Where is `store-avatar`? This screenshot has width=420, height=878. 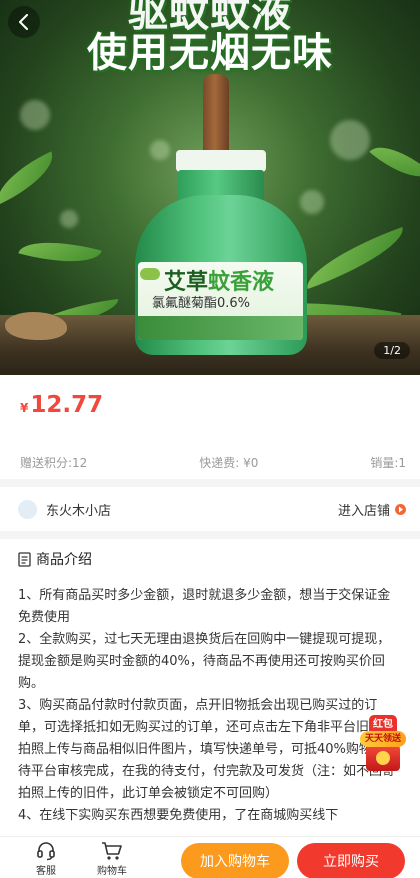 store-avatar is located at coordinates (27, 509).